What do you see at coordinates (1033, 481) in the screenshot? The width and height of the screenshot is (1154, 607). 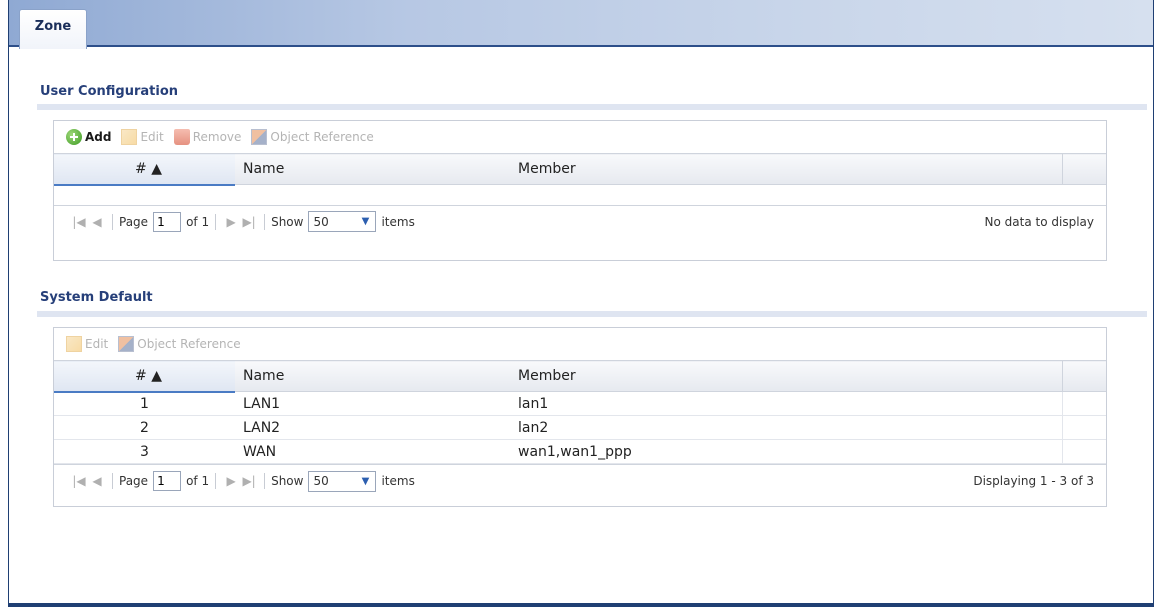 I see `pager-status: Displaying 1 - 3 of 3` at bounding box center [1033, 481].